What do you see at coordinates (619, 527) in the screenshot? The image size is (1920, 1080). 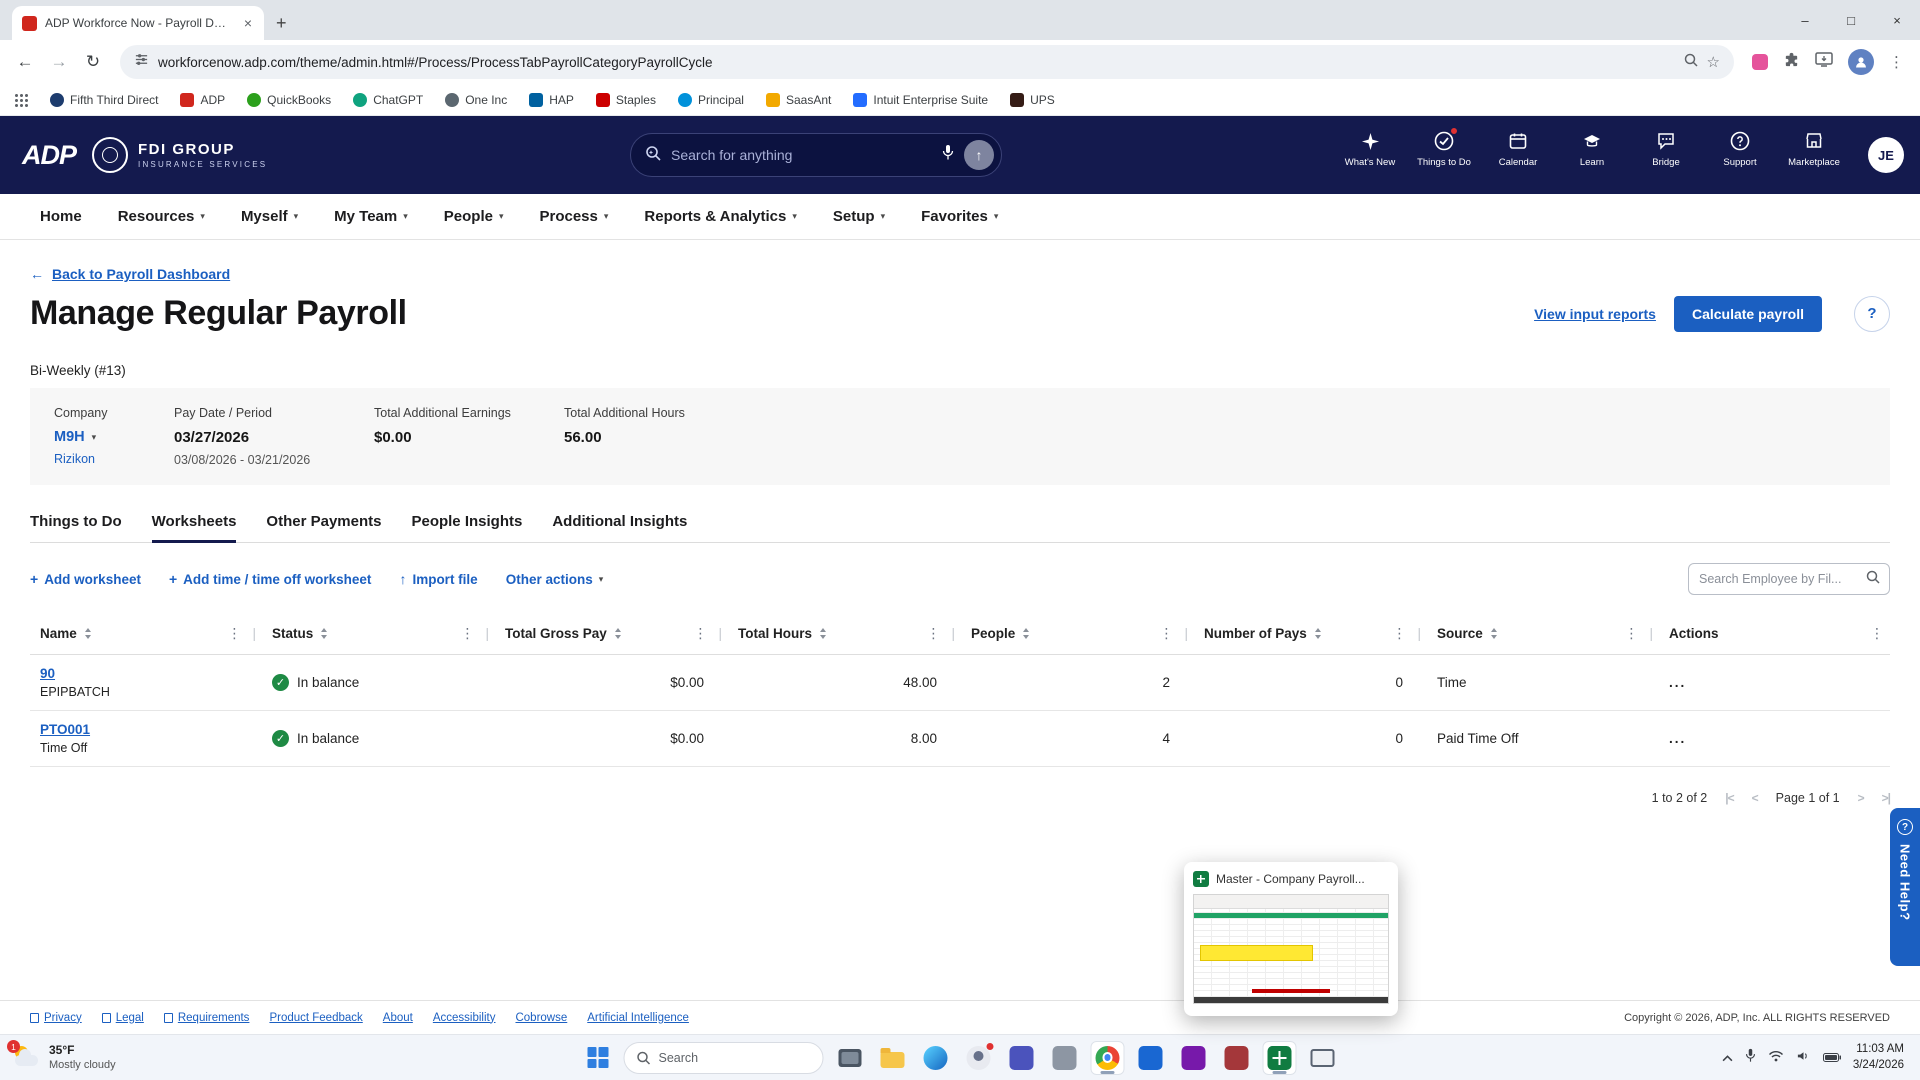 I see `tab-additional-insights: Additional Insights` at bounding box center [619, 527].